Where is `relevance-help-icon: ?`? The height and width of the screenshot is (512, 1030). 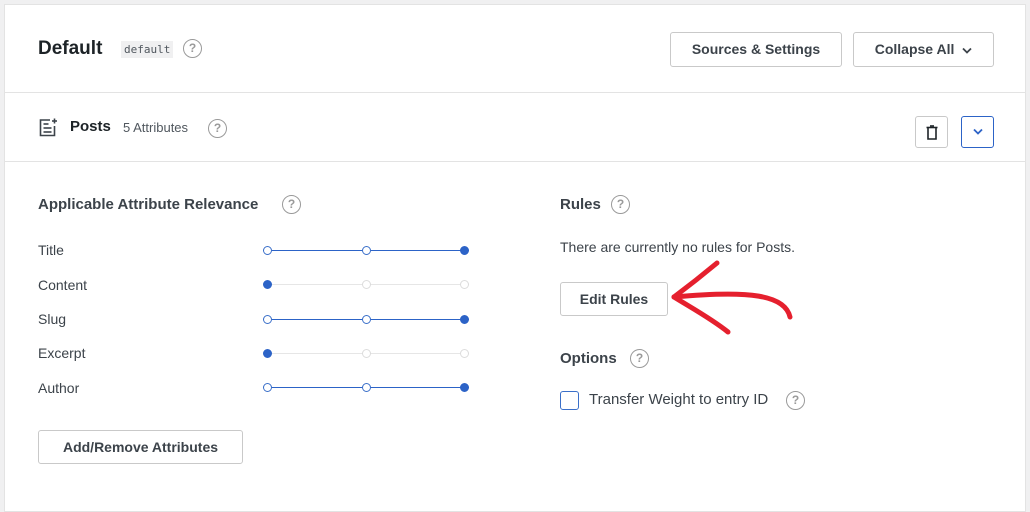
relevance-help-icon: ? is located at coordinates (291, 204).